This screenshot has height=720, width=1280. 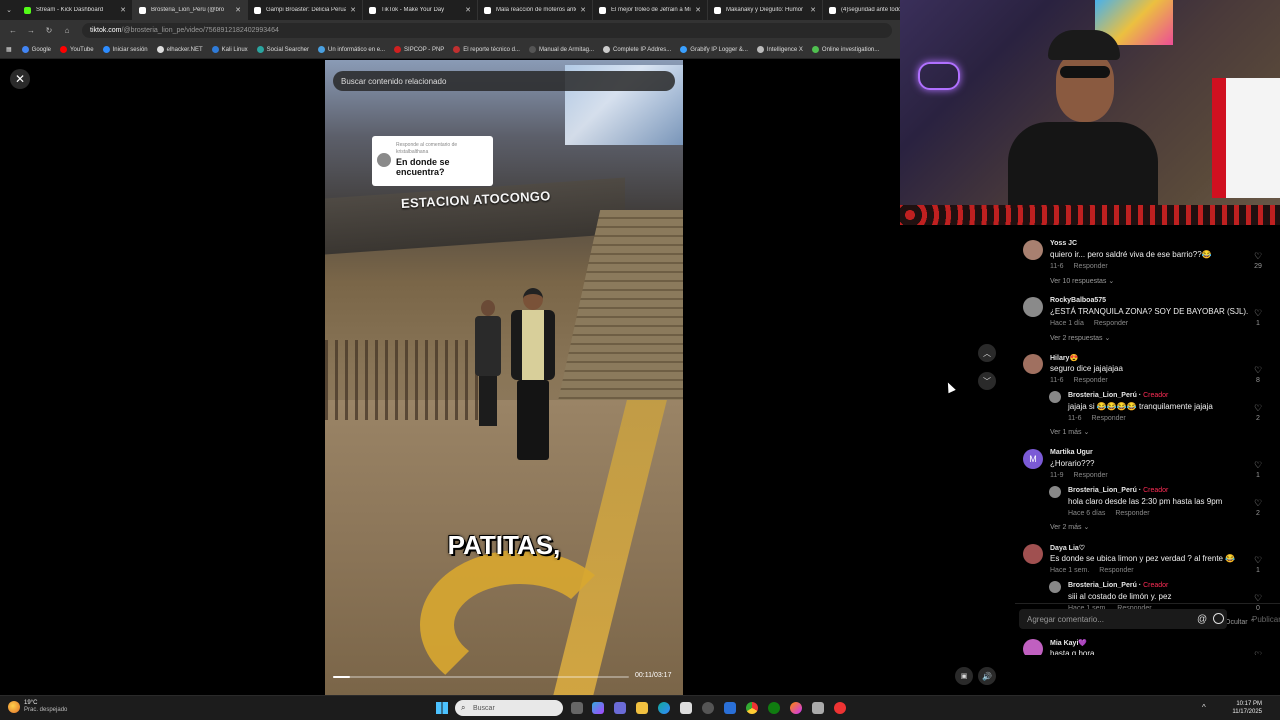 I want to click on next-video-button: ﹀, so click(x=987, y=381).